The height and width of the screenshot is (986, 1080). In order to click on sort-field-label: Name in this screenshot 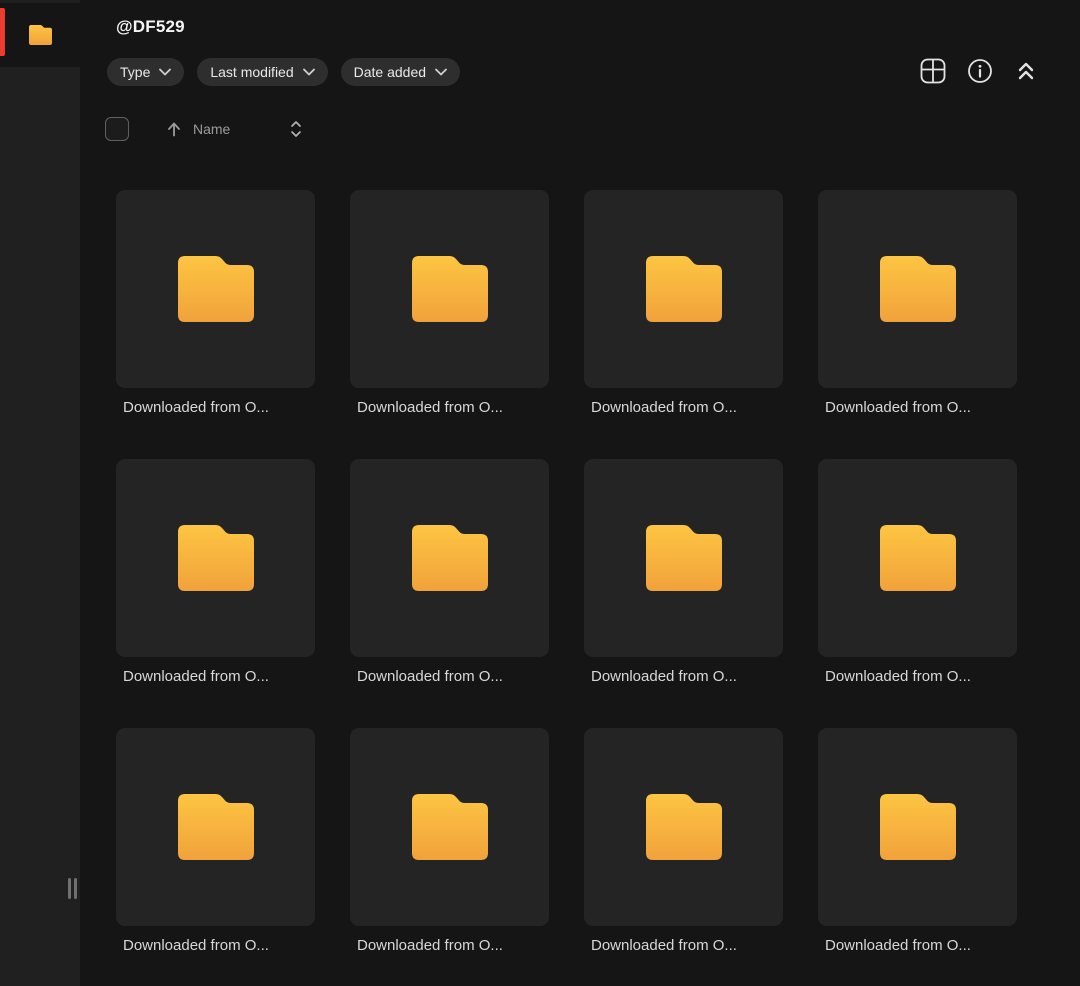, I will do `click(212, 129)`.